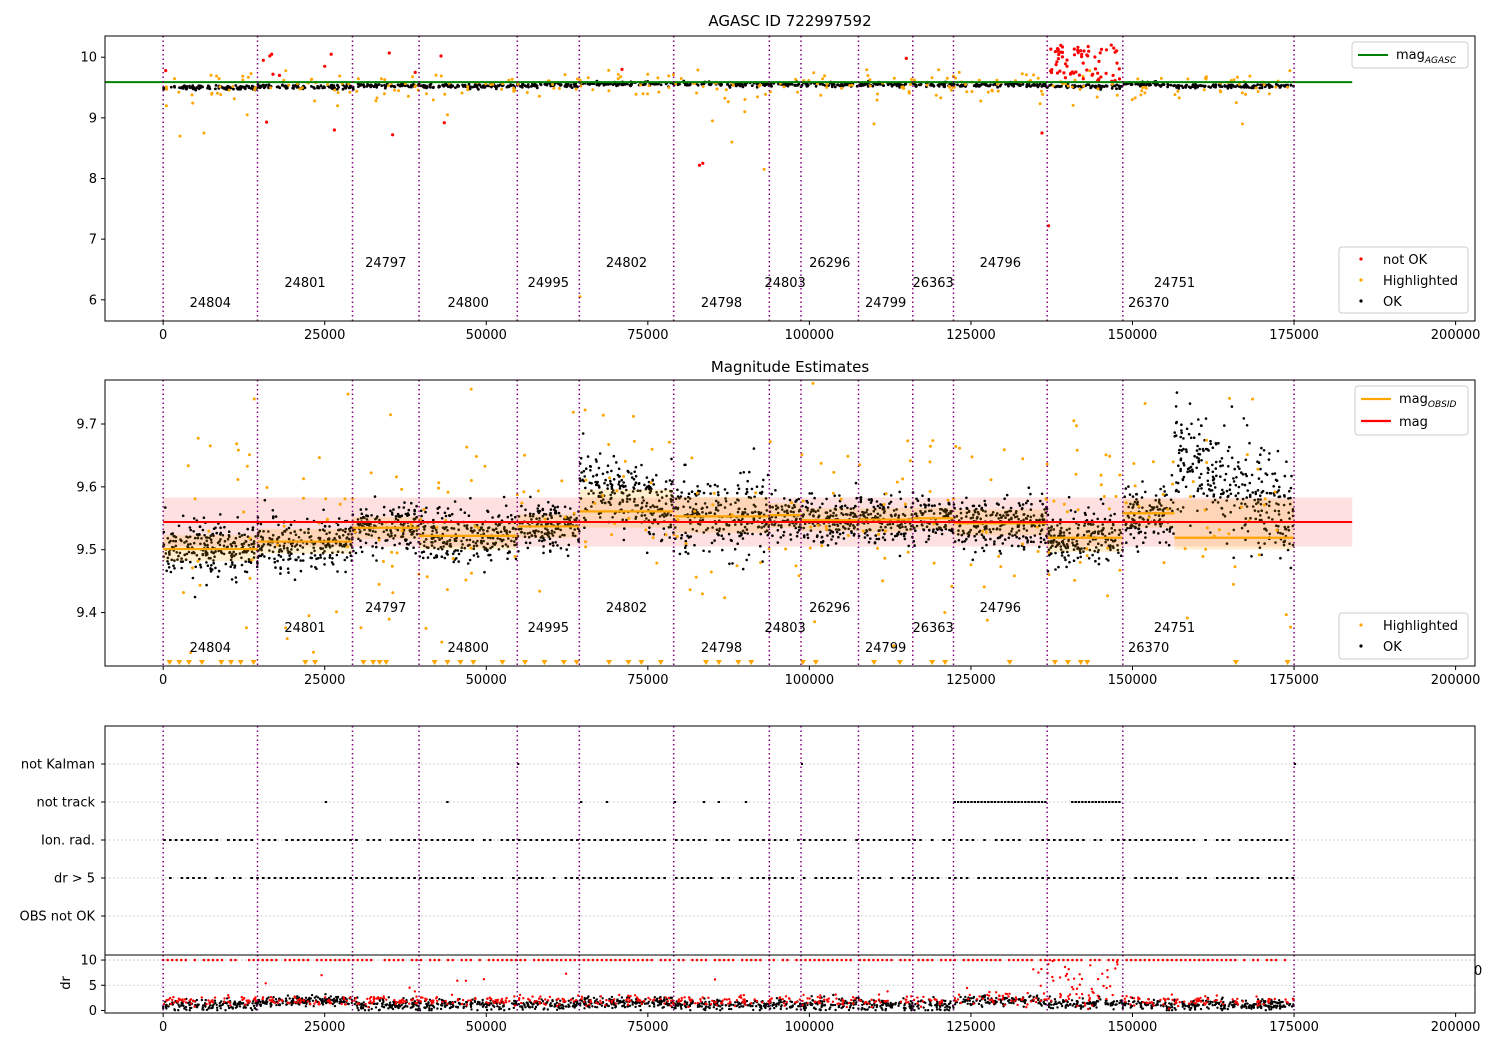  I want to click on obsid-label: 24801, so click(304, 628).